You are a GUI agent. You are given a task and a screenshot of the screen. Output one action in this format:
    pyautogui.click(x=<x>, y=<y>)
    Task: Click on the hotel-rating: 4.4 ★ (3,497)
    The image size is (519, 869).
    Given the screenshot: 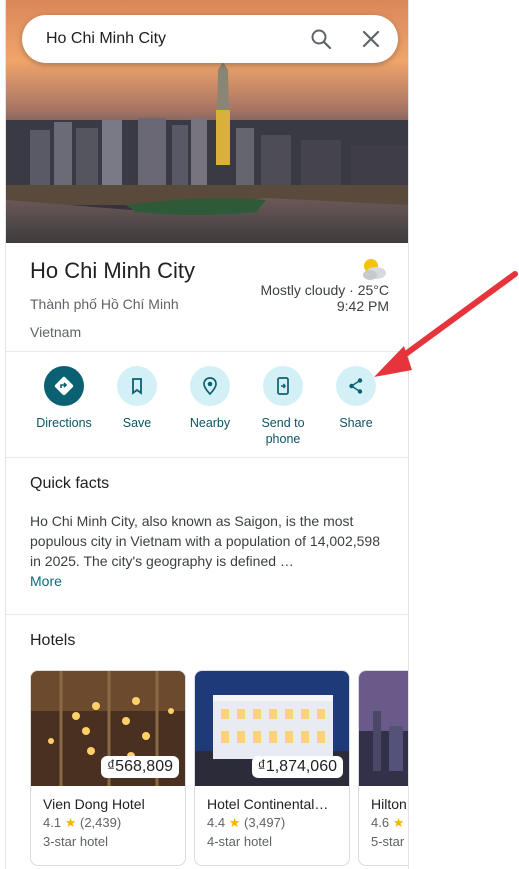 What is the action you would take?
    pyautogui.click(x=278, y=823)
    